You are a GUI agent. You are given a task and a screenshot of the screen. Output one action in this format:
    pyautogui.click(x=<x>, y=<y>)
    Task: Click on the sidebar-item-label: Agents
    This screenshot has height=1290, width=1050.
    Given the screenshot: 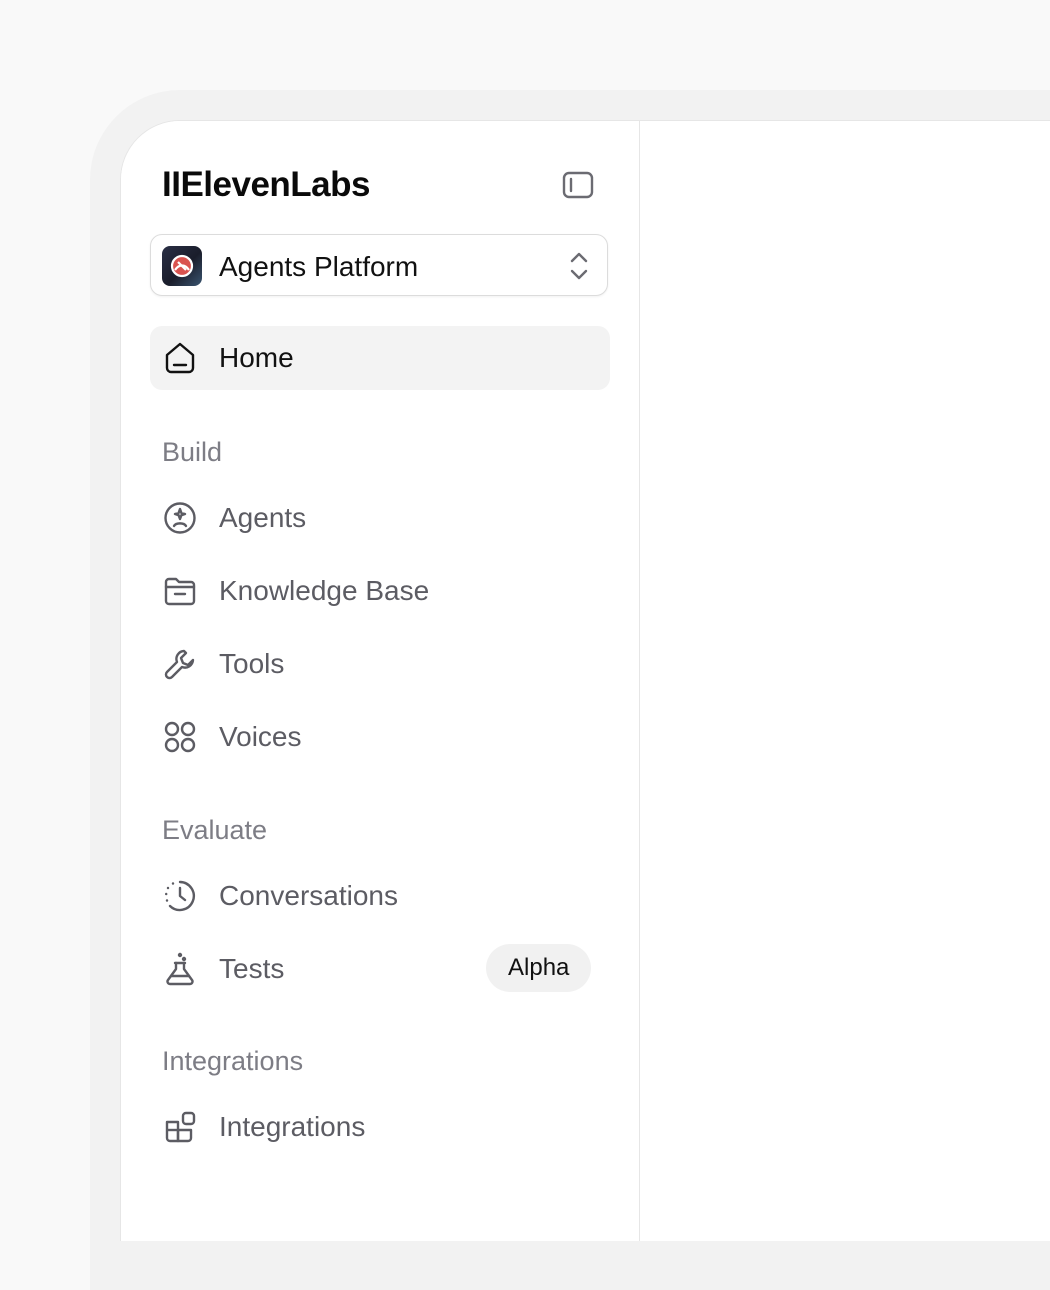 What is the action you would take?
    pyautogui.click(x=263, y=517)
    